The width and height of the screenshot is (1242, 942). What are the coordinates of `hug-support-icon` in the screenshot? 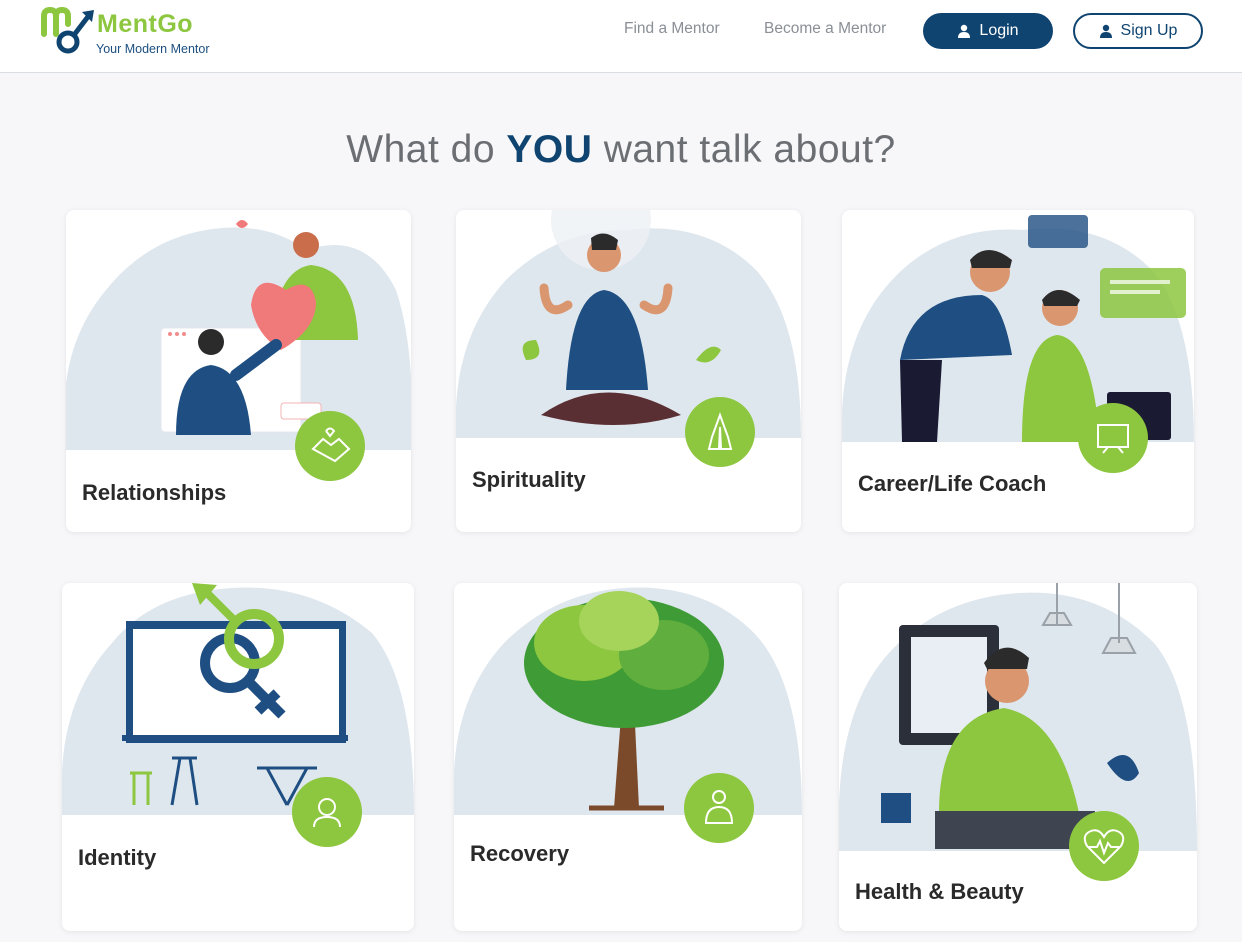 It's located at (719, 808).